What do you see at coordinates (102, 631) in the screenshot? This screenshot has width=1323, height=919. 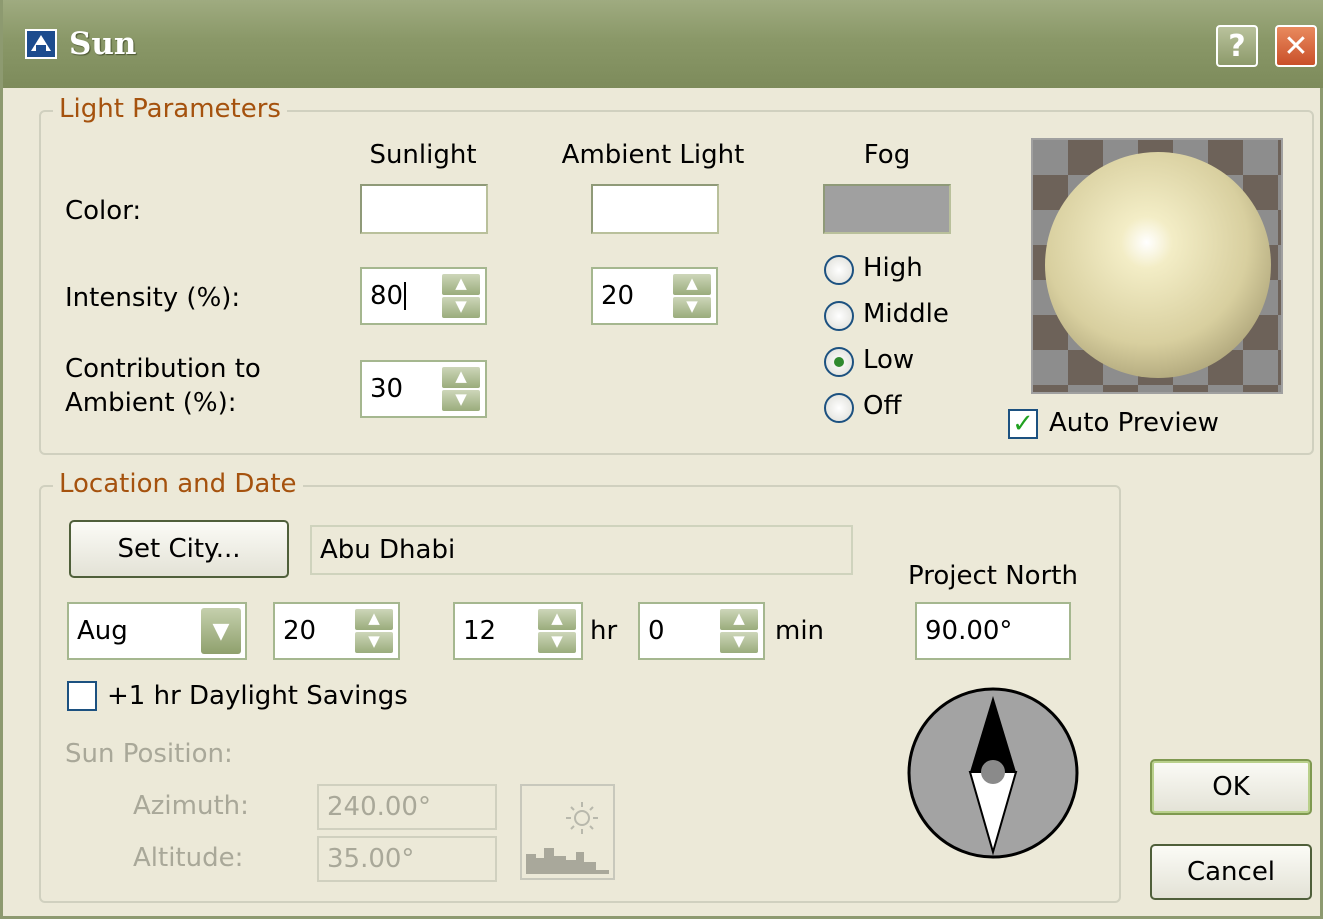 I see `month-value: Aug` at bounding box center [102, 631].